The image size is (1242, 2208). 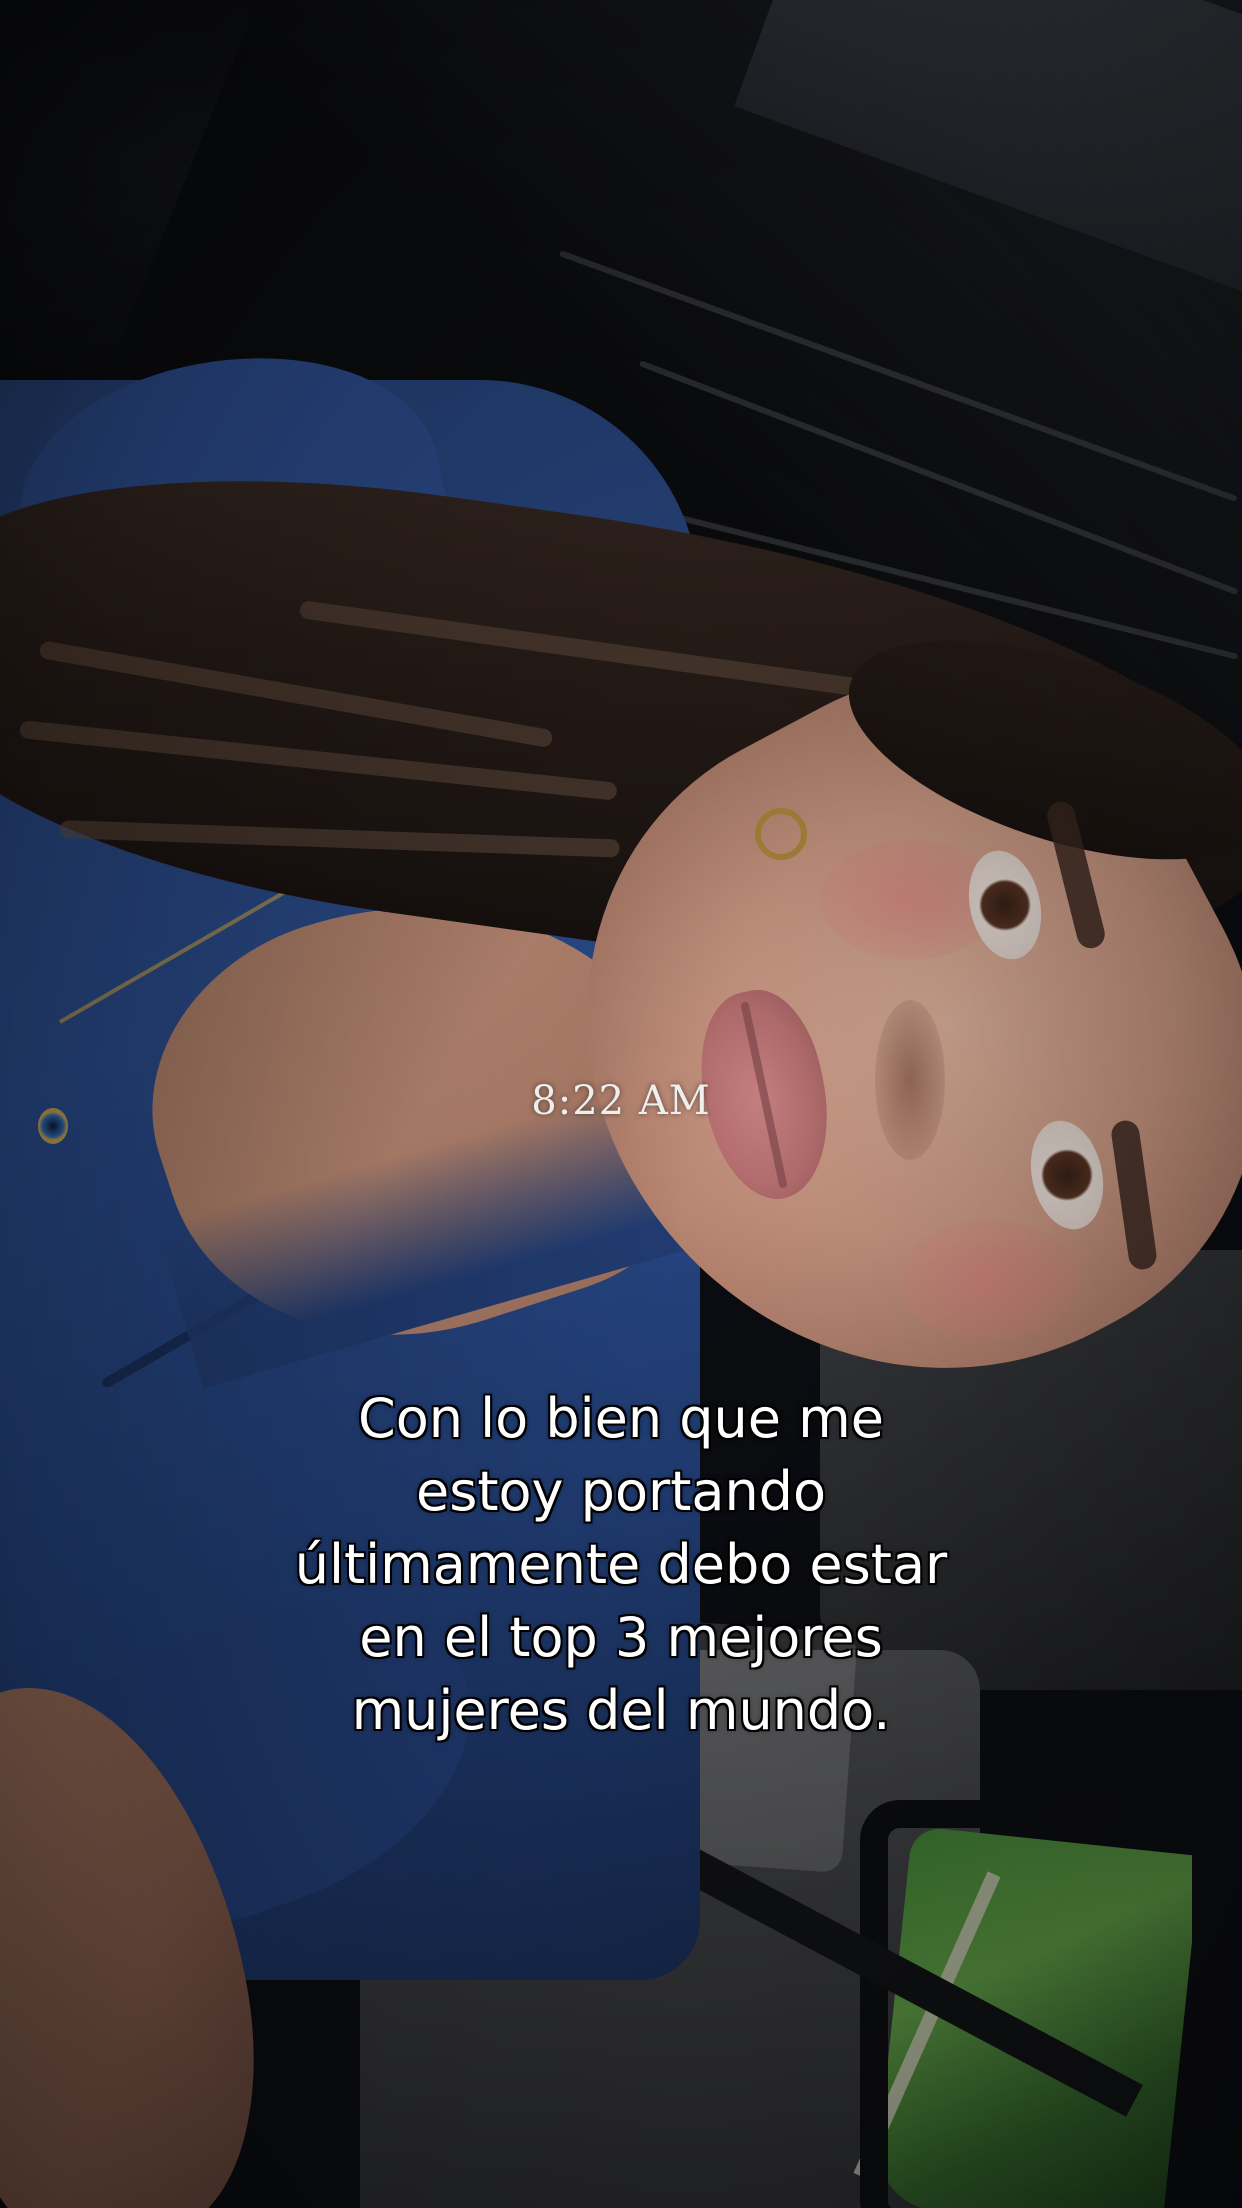 I want to click on caption-line: en el top 3 mejores, so click(x=621, y=1637).